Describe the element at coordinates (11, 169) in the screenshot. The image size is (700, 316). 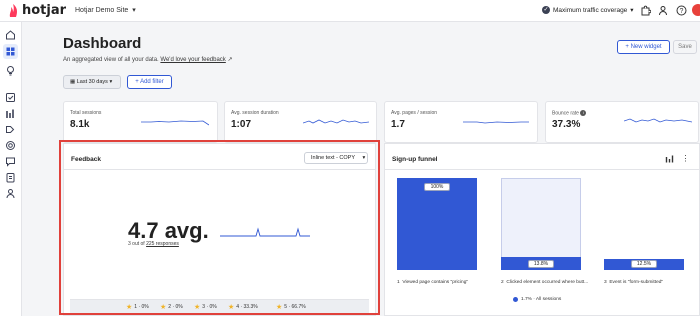
I see `left-nav` at that location.